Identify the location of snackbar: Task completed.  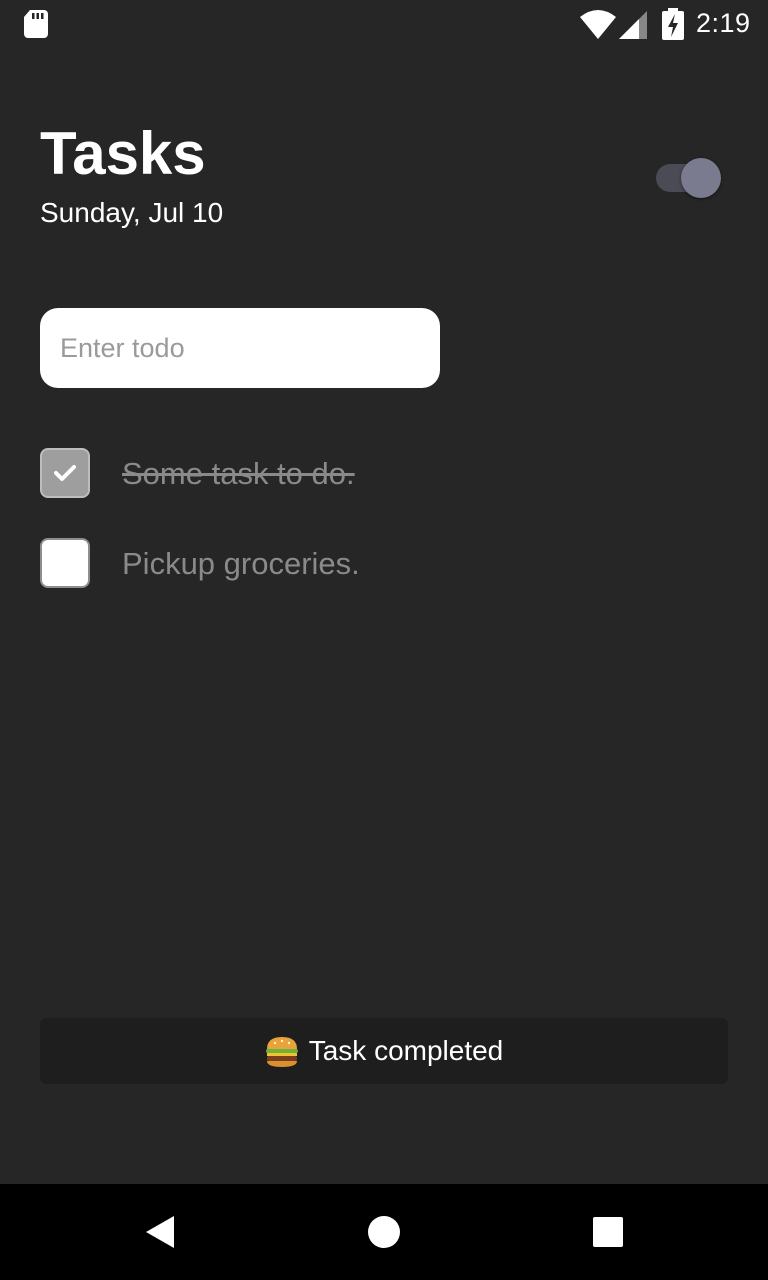
(384, 1051).